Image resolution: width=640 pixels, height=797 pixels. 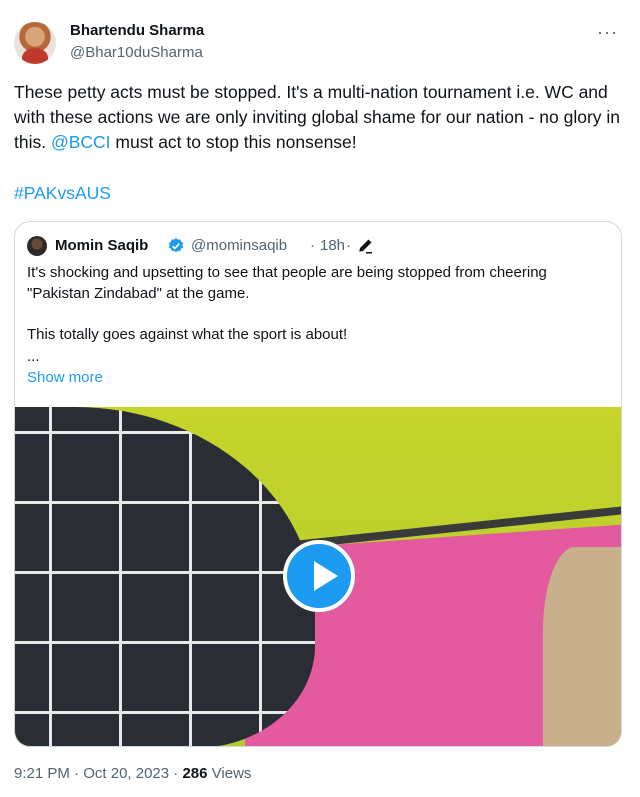 What do you see at coordinates (81, 142) in the screenshot?
I see `mention-link: @BCCI` at bounding box center [81, 142].